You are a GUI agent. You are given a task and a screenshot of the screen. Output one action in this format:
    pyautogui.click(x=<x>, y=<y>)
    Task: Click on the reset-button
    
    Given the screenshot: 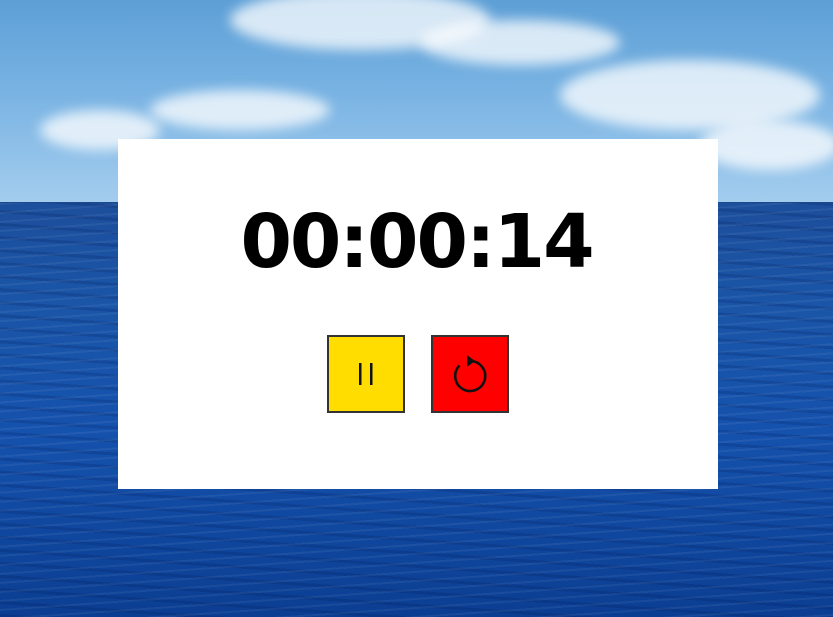 What is the action you would take?
    pyautogui.click(x=470, y=374)
    